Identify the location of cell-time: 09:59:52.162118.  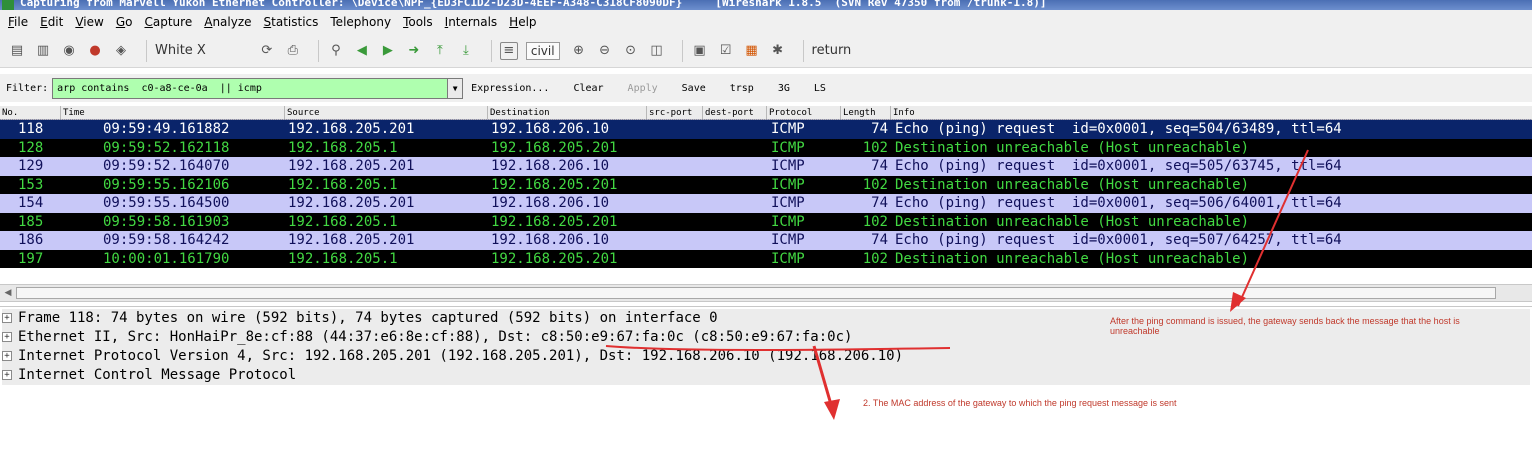
(166, 147).